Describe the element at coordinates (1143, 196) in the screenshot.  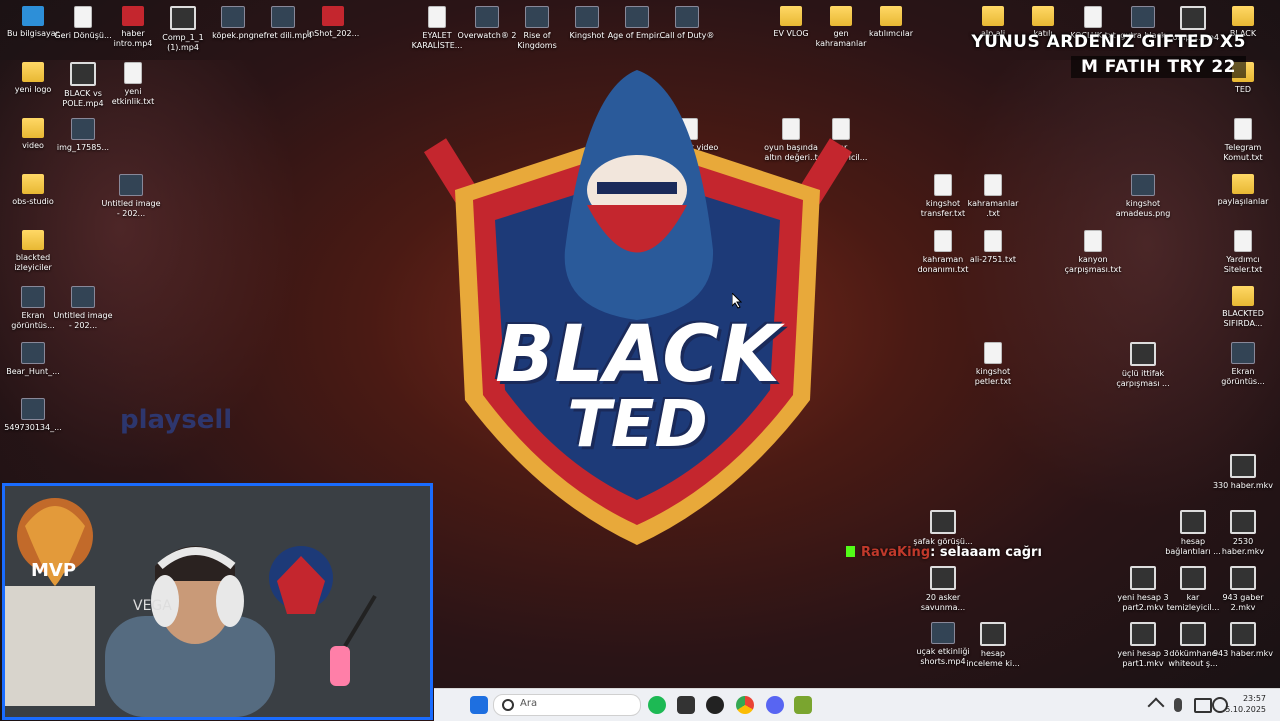
I see `desktop-icon: kingshot amadeus.png` at that location.